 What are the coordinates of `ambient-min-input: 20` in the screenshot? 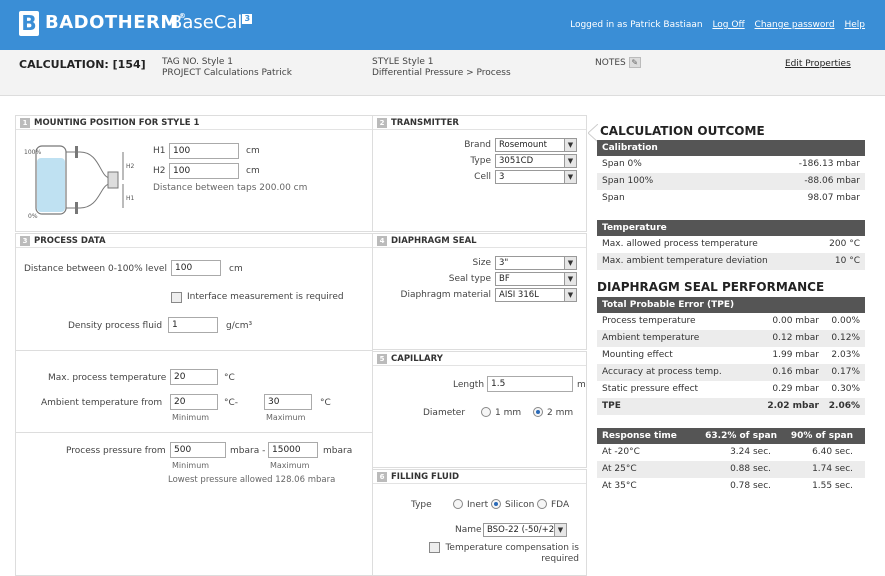 It's located at (194, 402).